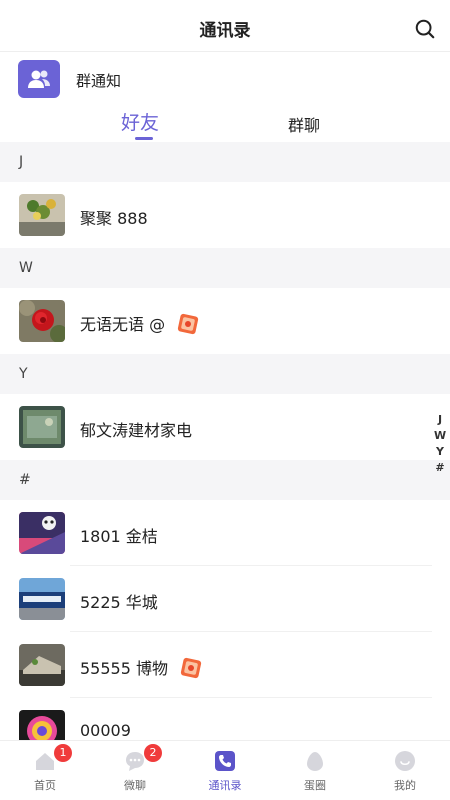 The image size is (450, 800). I want to click on search-icon, so click(425, 29).